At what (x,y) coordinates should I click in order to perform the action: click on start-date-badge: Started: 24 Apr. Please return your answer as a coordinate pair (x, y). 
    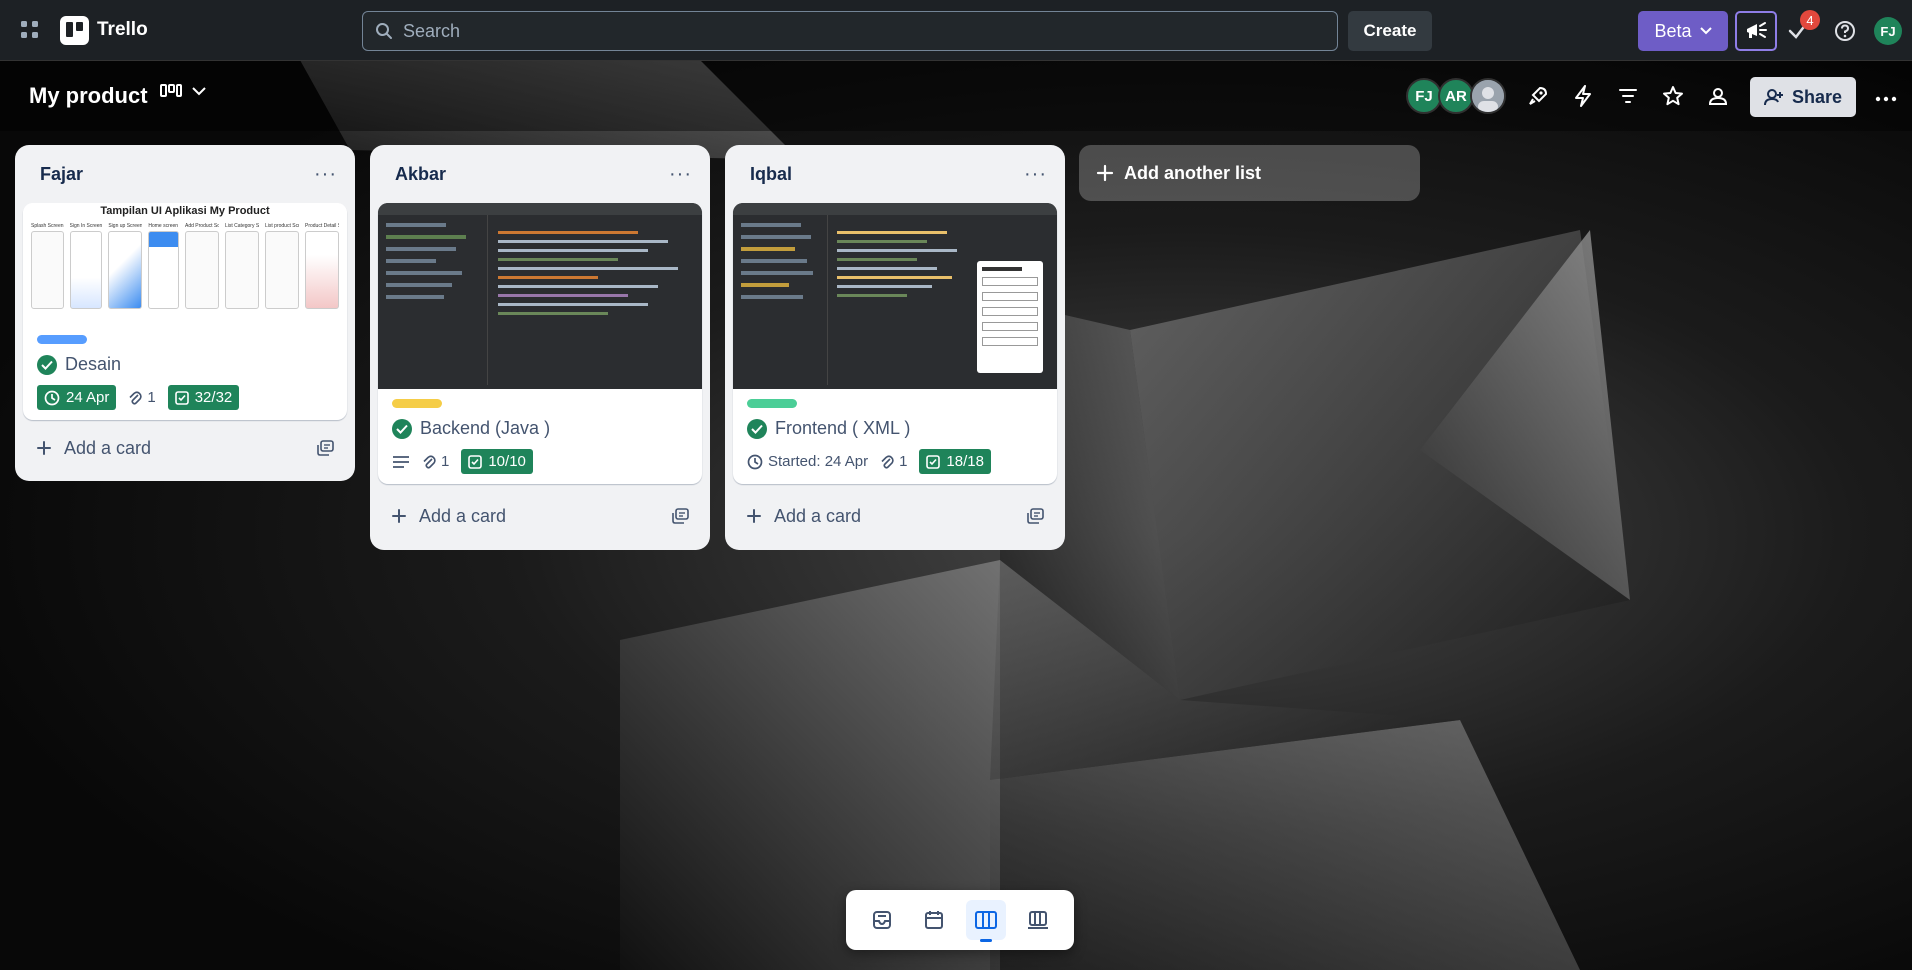
    Looking at the image, I should click on (807, 461).